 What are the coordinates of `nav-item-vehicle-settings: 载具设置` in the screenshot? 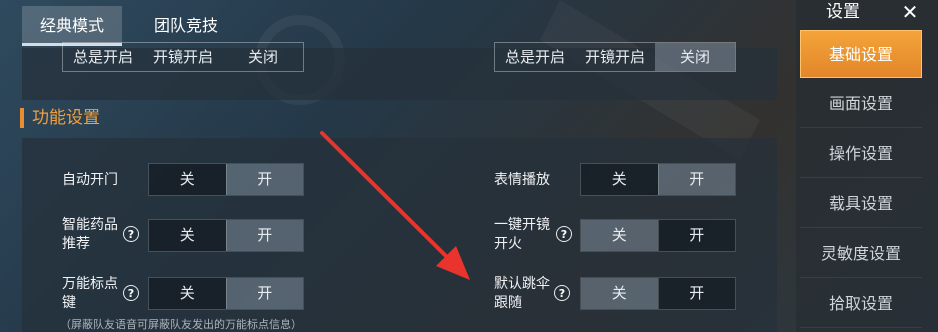 It's located at (861, 204).